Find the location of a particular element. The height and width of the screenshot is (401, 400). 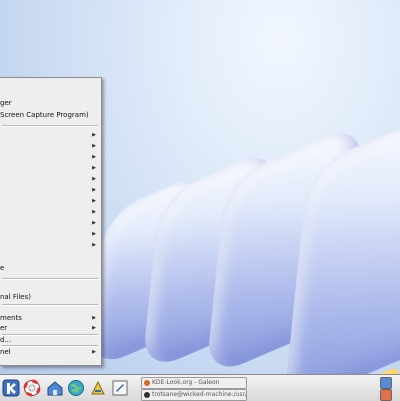

tray-blue-button is located at coordinates (386, 395).